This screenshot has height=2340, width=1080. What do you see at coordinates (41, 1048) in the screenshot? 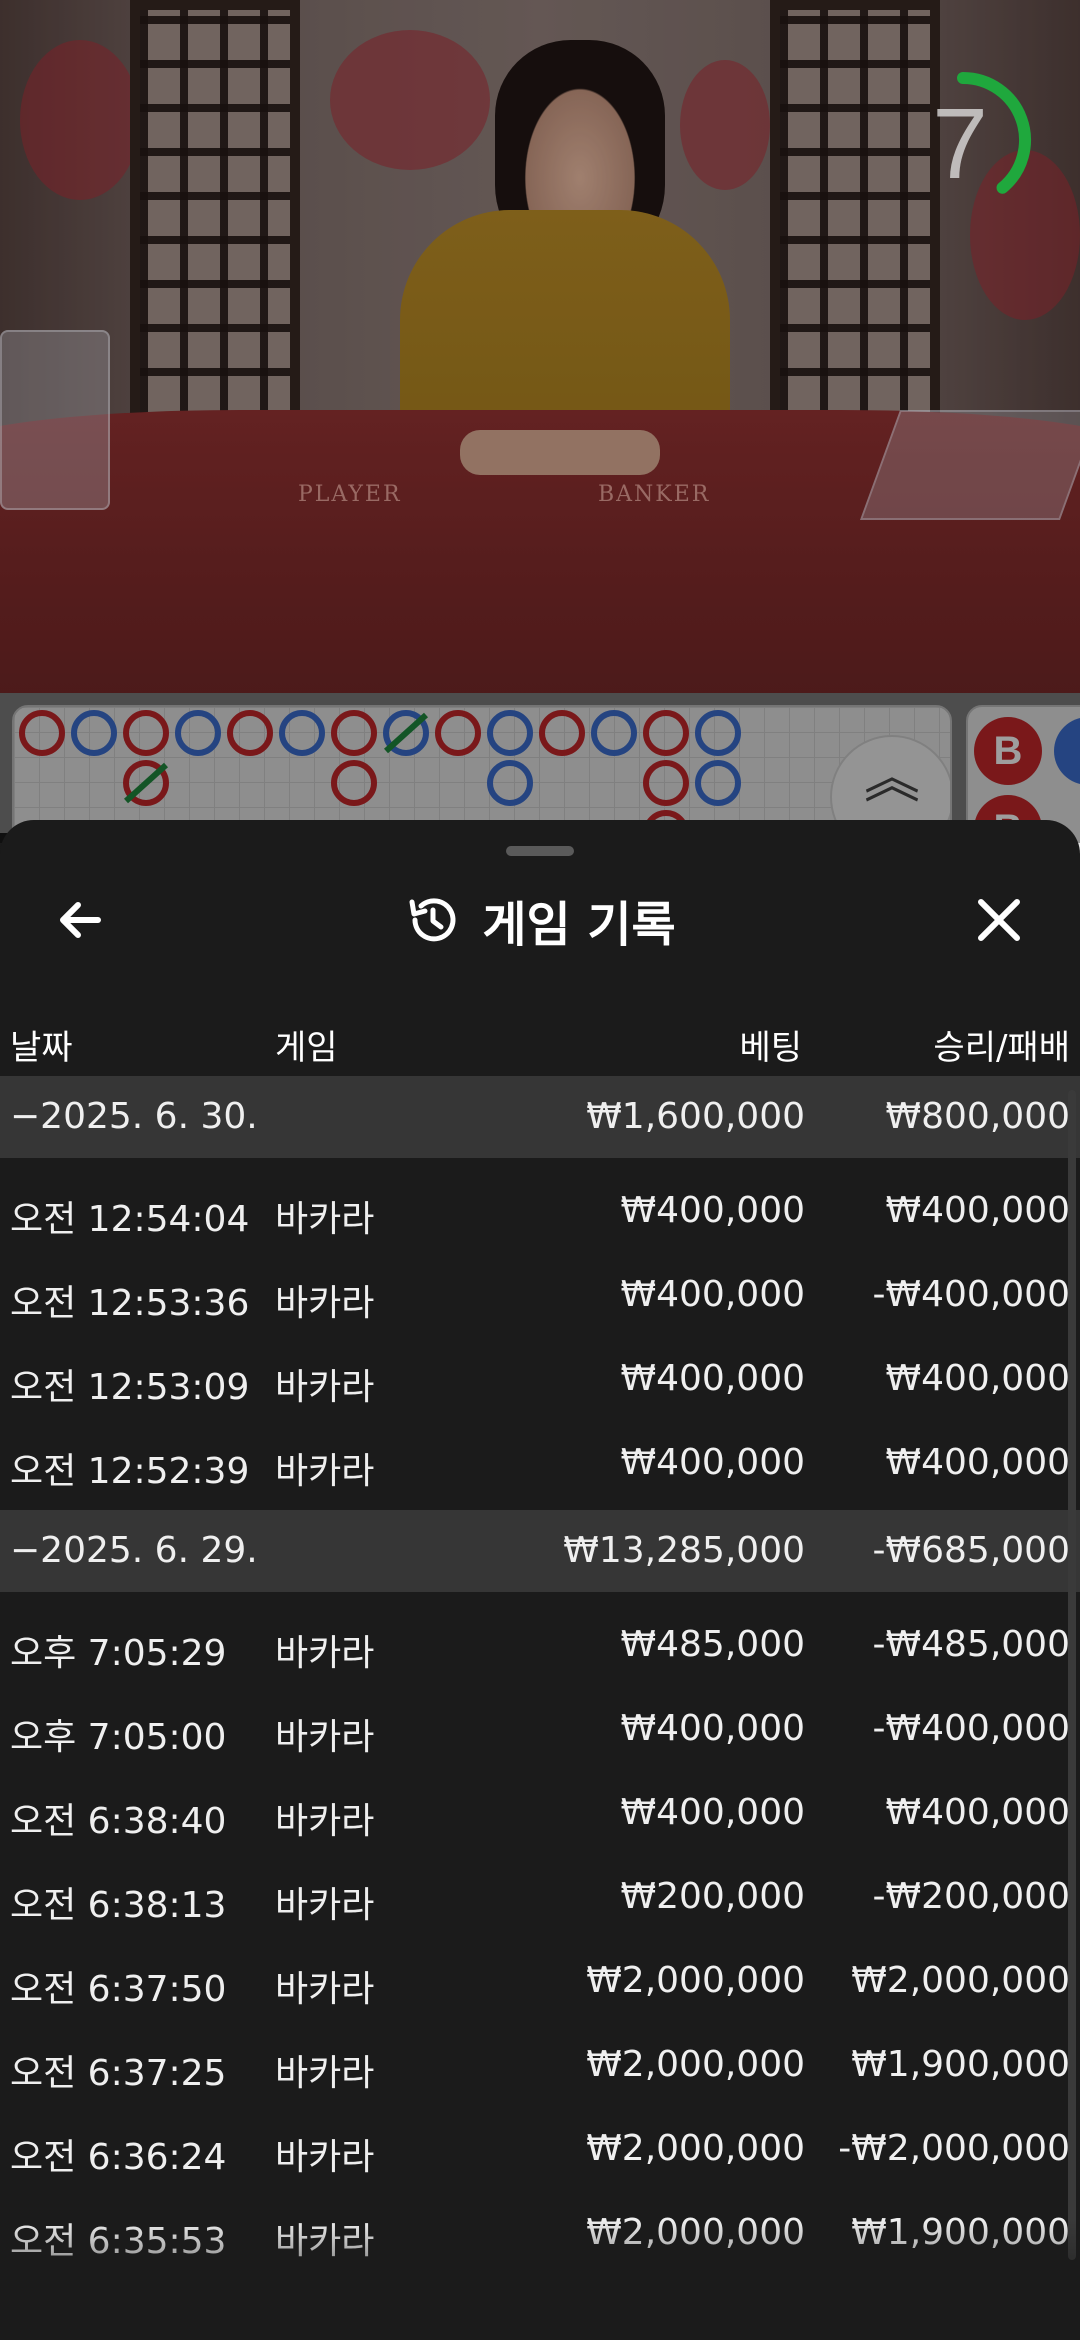
I see `column-header-date: 날짜` at bounding box center [41, 1048].